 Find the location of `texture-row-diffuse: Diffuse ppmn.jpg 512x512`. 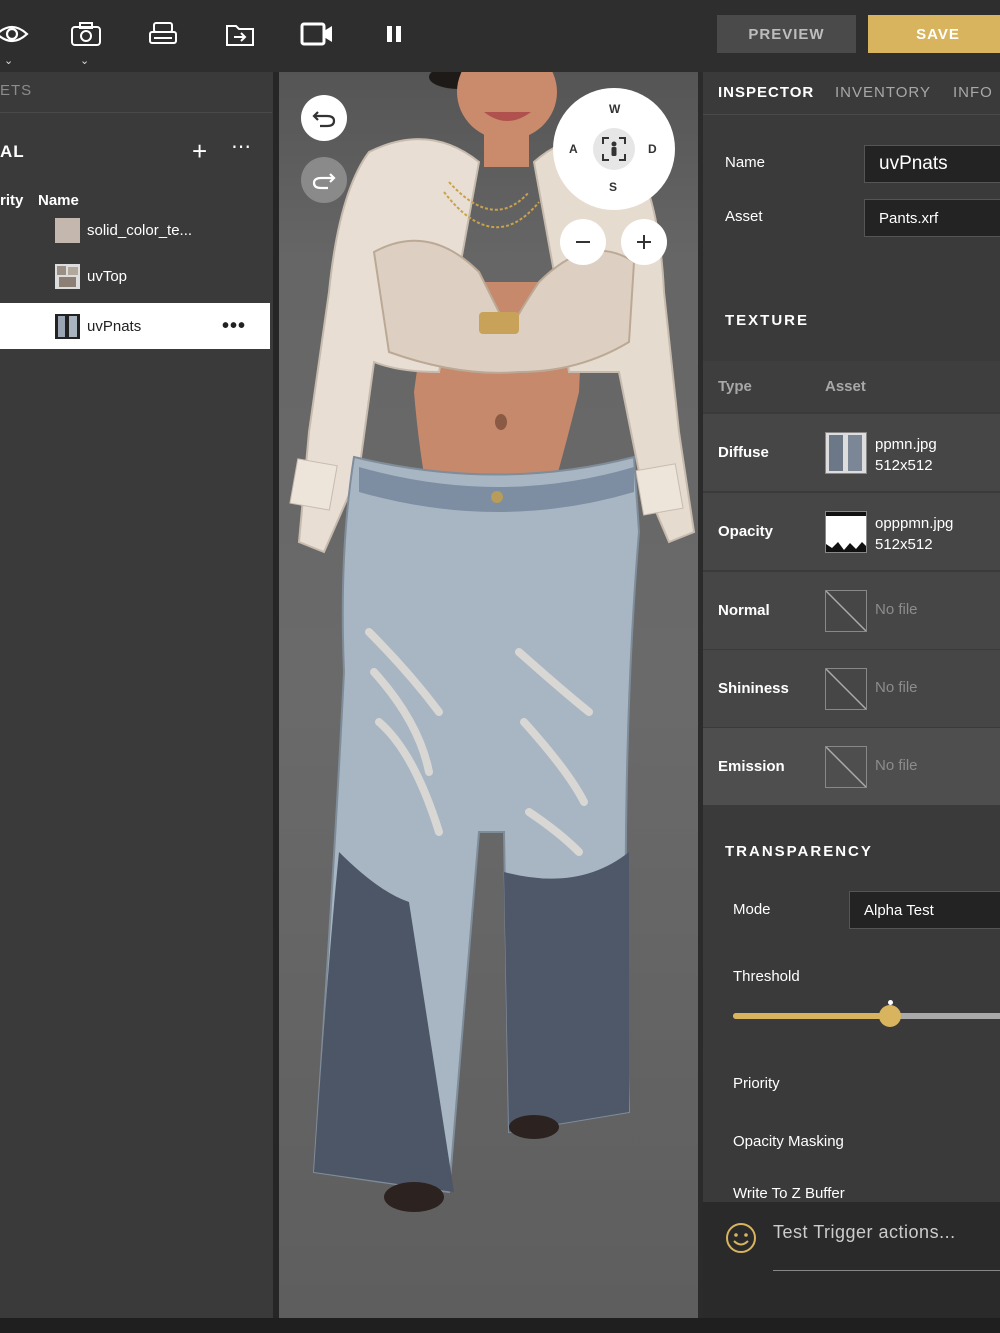

texture-row-diffuse: Diffuse ppmn.jpg 512x512 is located at coordinates (851, 452).